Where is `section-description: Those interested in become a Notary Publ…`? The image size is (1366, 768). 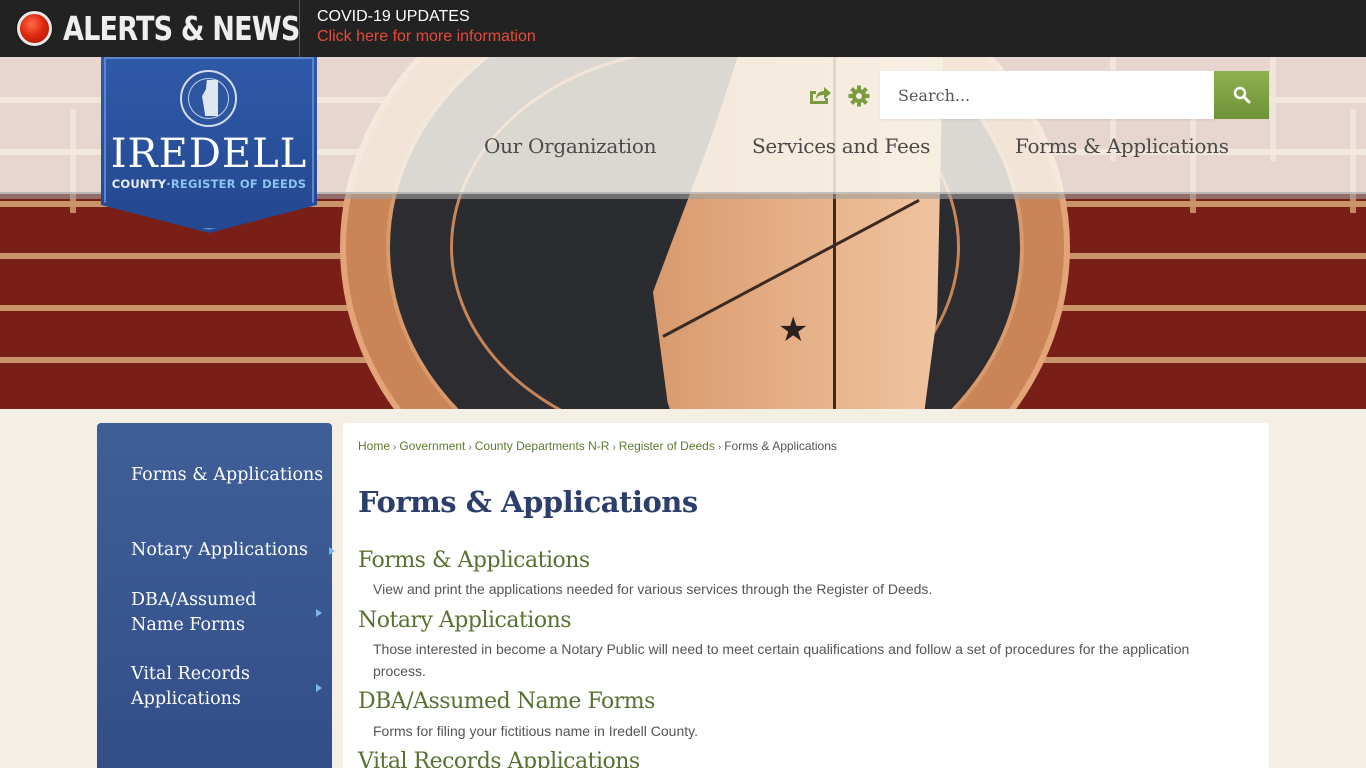 section-description: Those interested in become a Notary Publ… is located at coordinates (781, 660).